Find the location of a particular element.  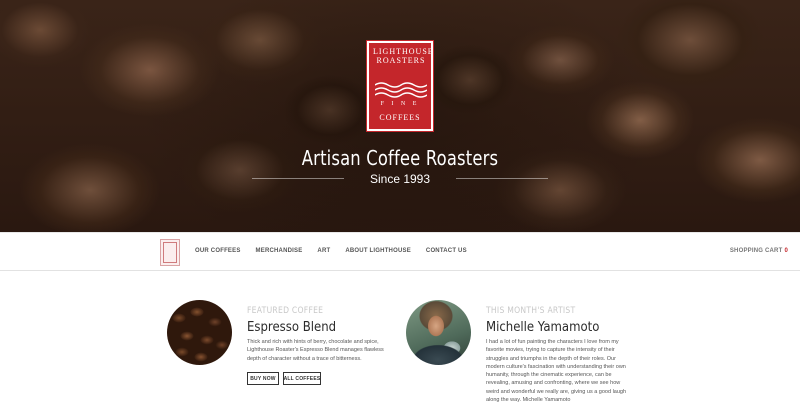

logo-coffees: COFFEES is located at coordinates (400, 117).